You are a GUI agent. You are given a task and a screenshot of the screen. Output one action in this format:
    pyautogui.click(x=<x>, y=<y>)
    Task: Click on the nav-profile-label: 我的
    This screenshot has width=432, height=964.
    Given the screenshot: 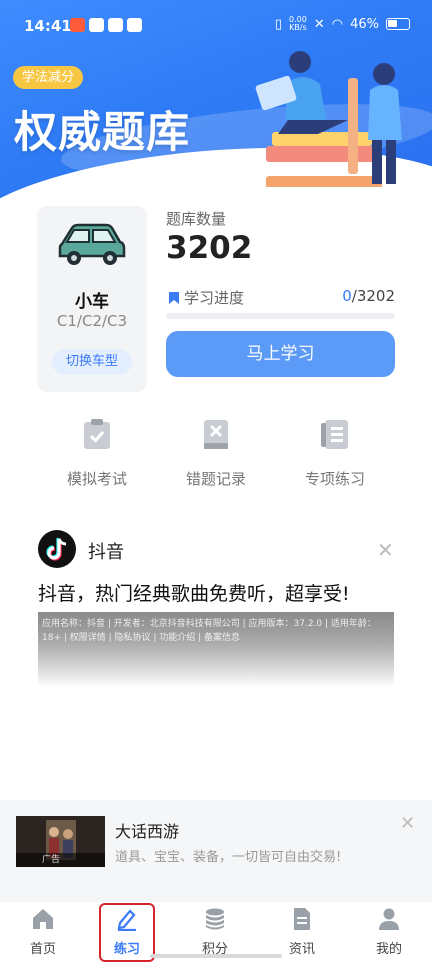 What is the action you would take?
    pyautogui.click(x=388, y=949)
    